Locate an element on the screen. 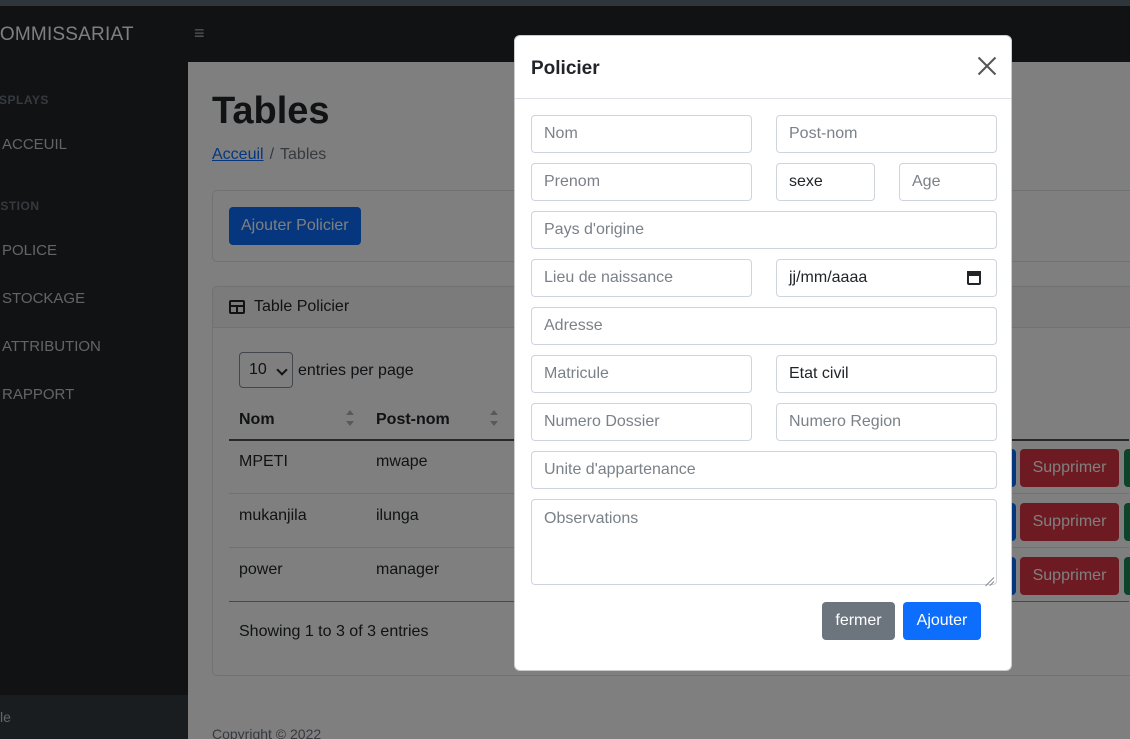 Image resolution: width=1130 pixels, height=739 pixels. pays-origine-placeholder: Pays d'origine is located at coordinates (594, 229).